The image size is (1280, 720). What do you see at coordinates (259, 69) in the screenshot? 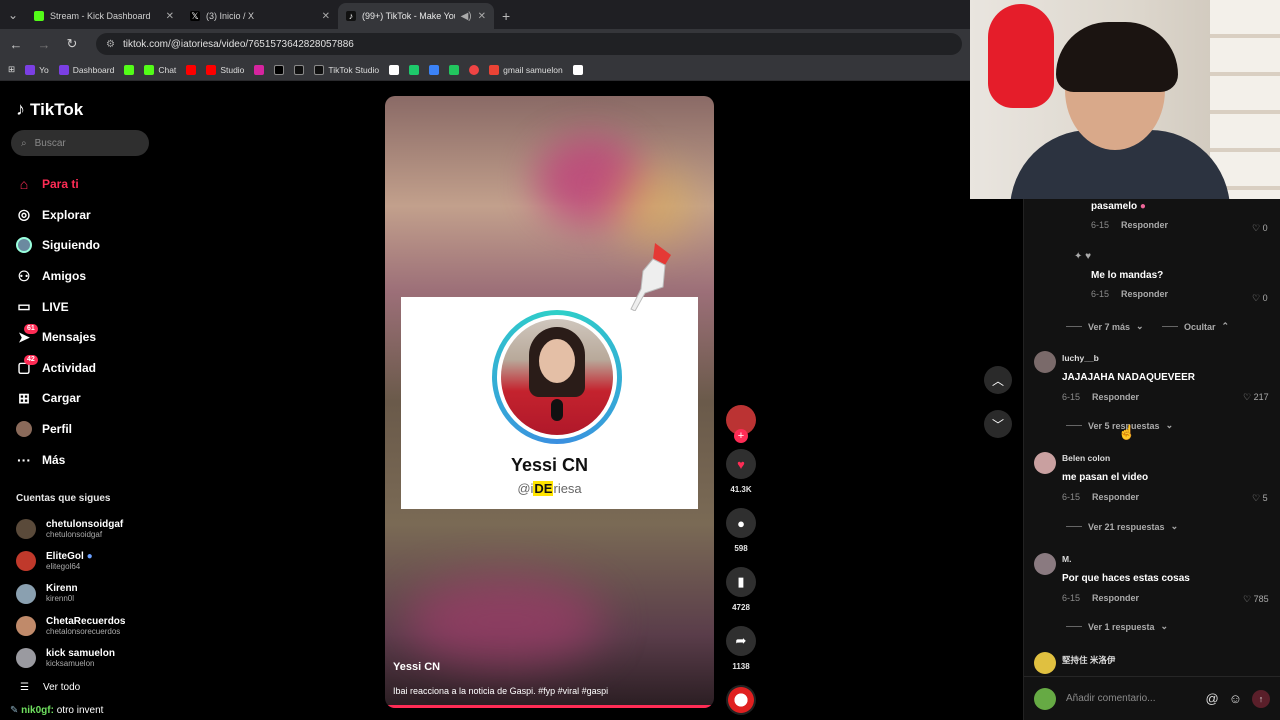
I see `bookmark-instagram` at bounding box center [259, 69].